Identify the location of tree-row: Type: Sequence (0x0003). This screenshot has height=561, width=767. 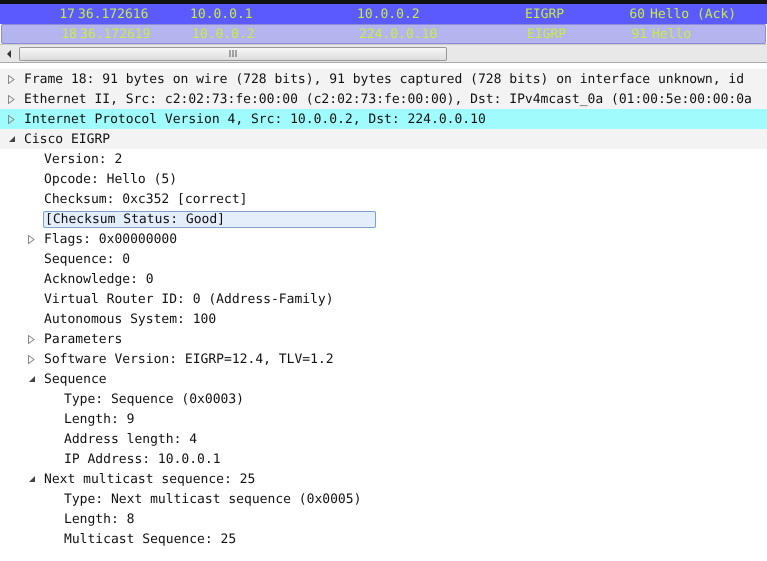
(383, 399).